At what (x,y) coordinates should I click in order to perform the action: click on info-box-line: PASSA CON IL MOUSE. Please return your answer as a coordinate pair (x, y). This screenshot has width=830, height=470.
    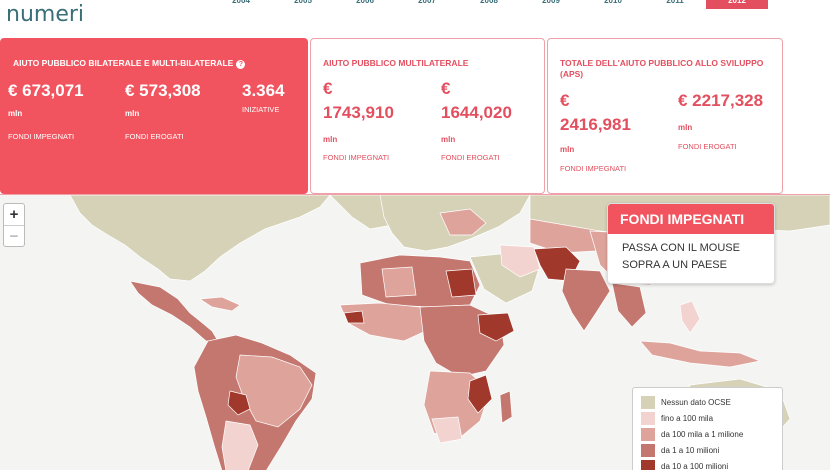
    Looking at the image, I should click on (681, 248).